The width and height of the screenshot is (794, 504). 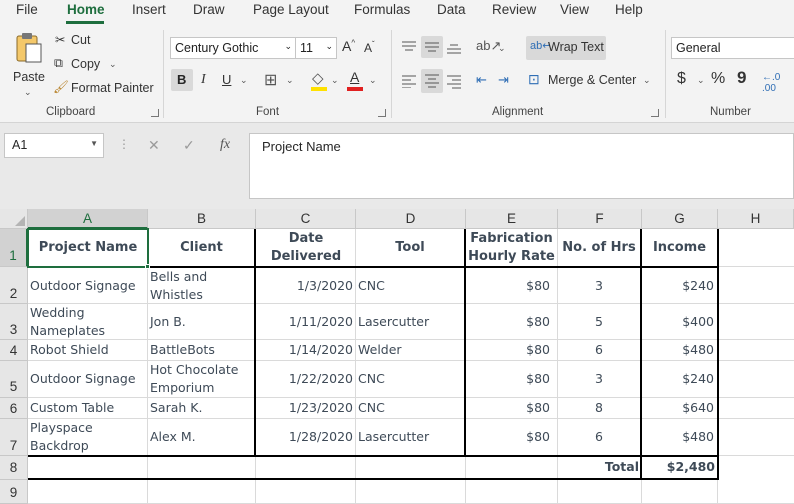 What do you see at coordinates (14, 322) in the screenshot?
I see `row-header-3: 3` at bounding box center [14, 322].